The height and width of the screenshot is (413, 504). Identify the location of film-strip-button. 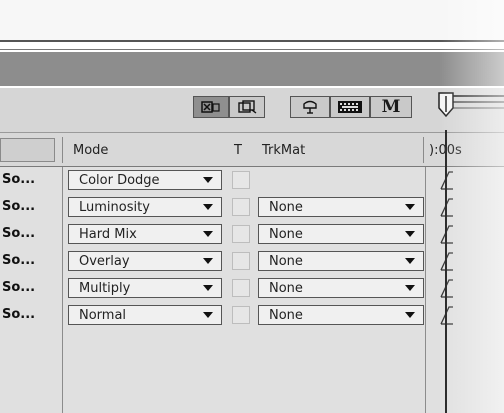
(350, 107).